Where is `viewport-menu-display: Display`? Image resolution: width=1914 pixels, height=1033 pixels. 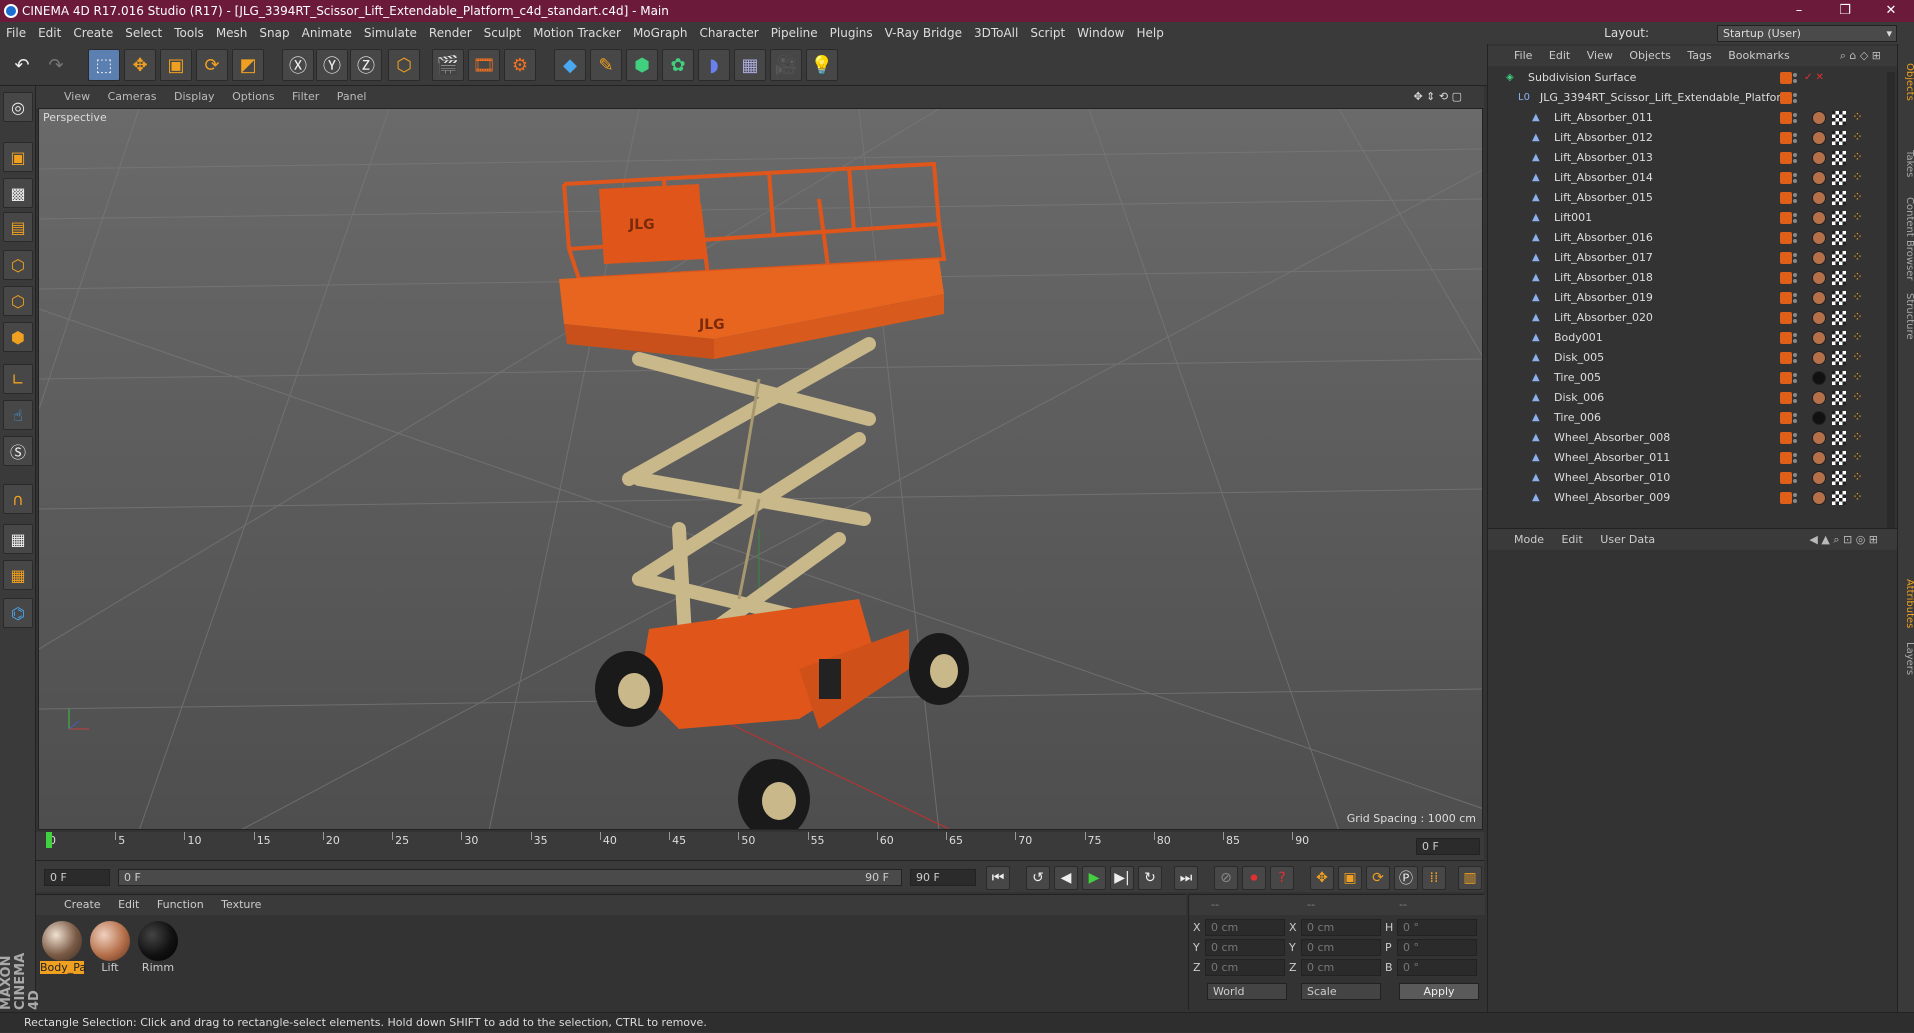 viewport-menu-display: Display is located at coordinates (194, 96).